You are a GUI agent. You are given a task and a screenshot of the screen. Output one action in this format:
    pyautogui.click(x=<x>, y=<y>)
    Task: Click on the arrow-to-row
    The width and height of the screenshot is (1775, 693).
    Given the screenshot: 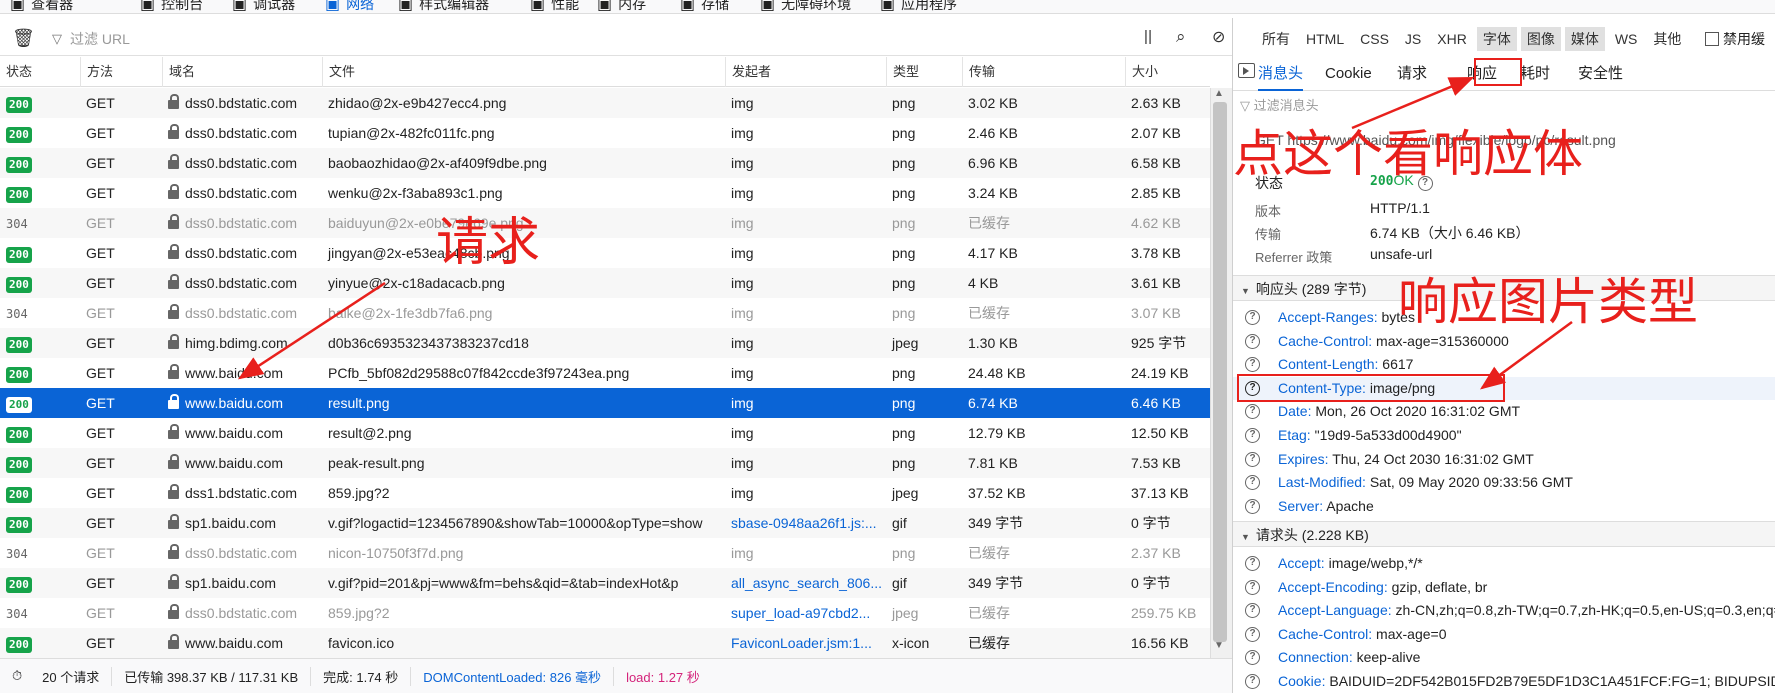 What is the action you would take?
    pyautogui.click(x=311, y=330)
    